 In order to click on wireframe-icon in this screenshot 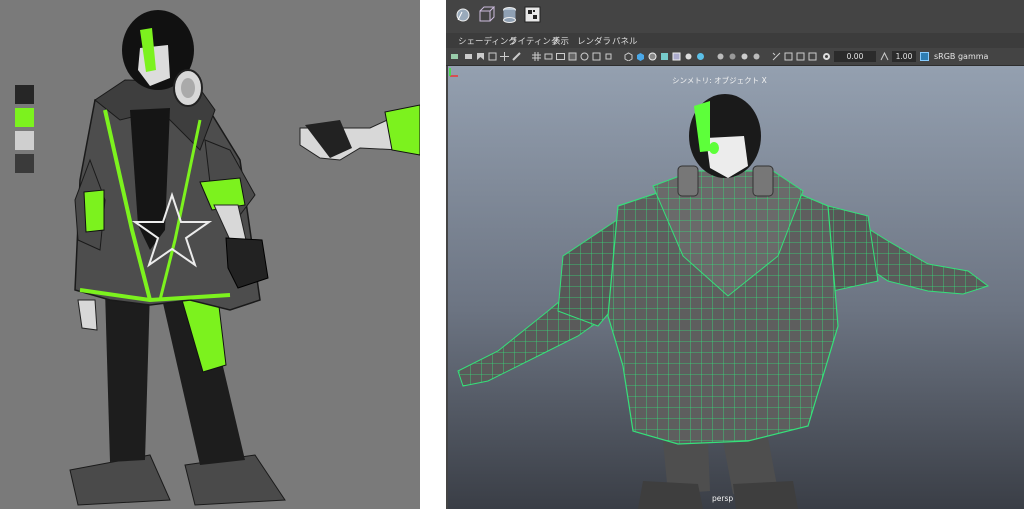, I will do `click(628, 56)`.